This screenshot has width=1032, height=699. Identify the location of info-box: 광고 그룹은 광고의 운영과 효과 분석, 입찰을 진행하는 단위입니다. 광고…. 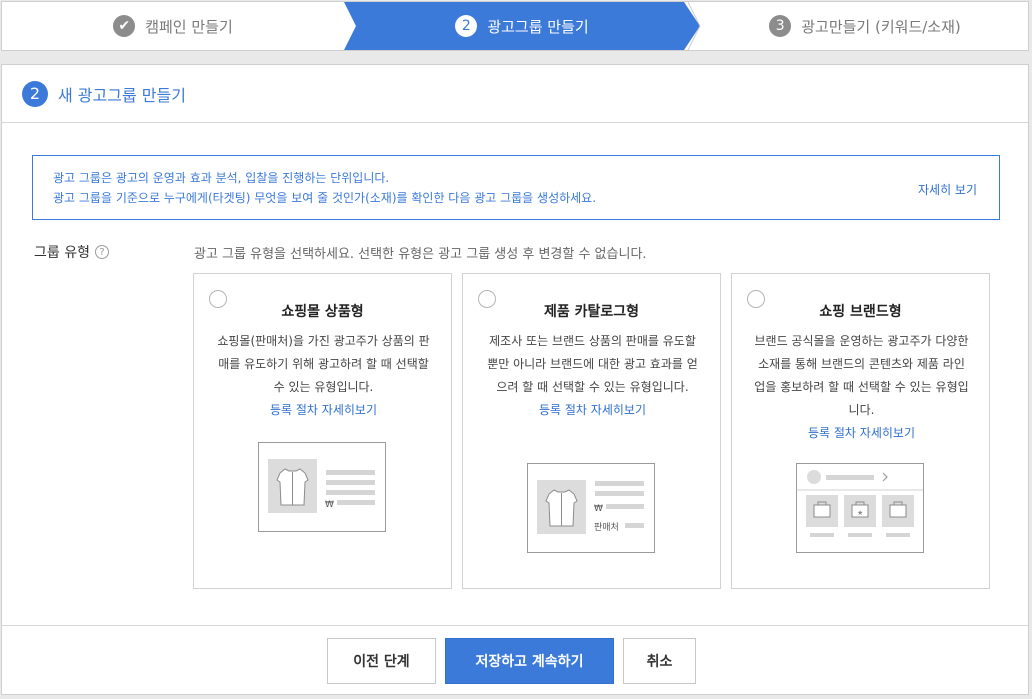
(516, 187).